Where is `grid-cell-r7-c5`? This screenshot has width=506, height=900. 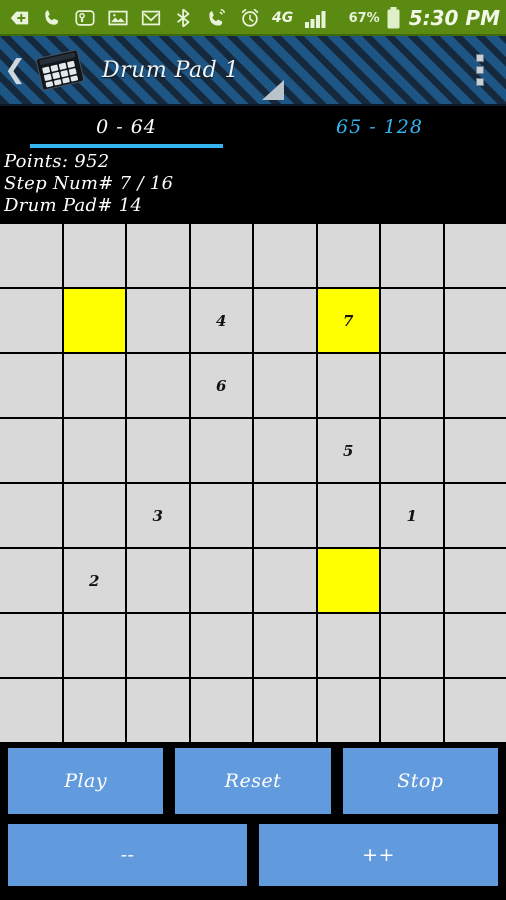
grid-cell-r7-c5 is located at coordinates (285, 645).